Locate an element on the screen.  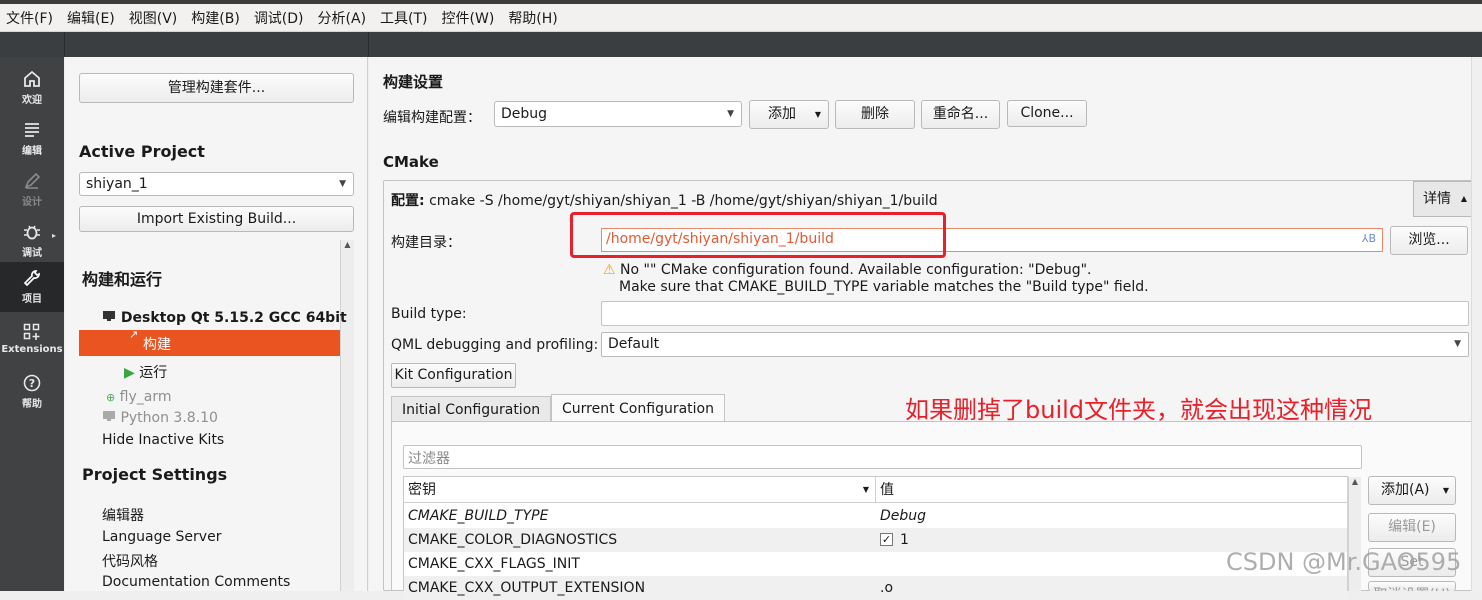
main-scrollbar is located at coordinates (1476, 324).